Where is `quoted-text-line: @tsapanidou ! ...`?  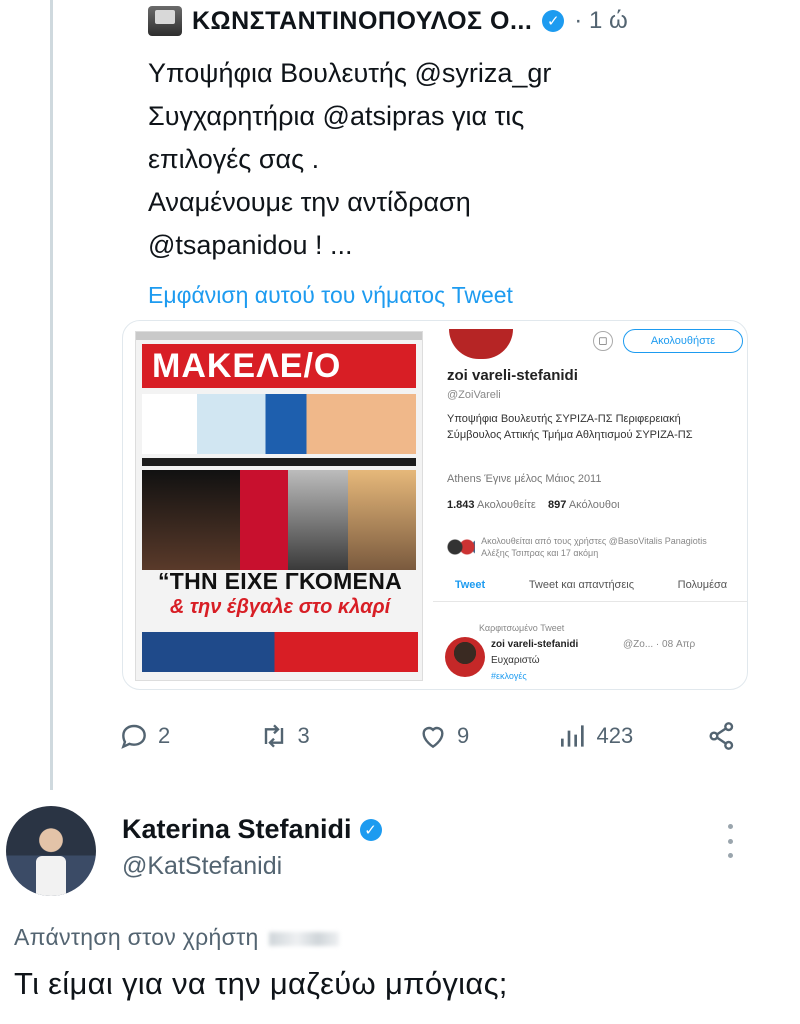 quoted-text-line: @tsapanidou ! ... is located at coordinates (250, 245).